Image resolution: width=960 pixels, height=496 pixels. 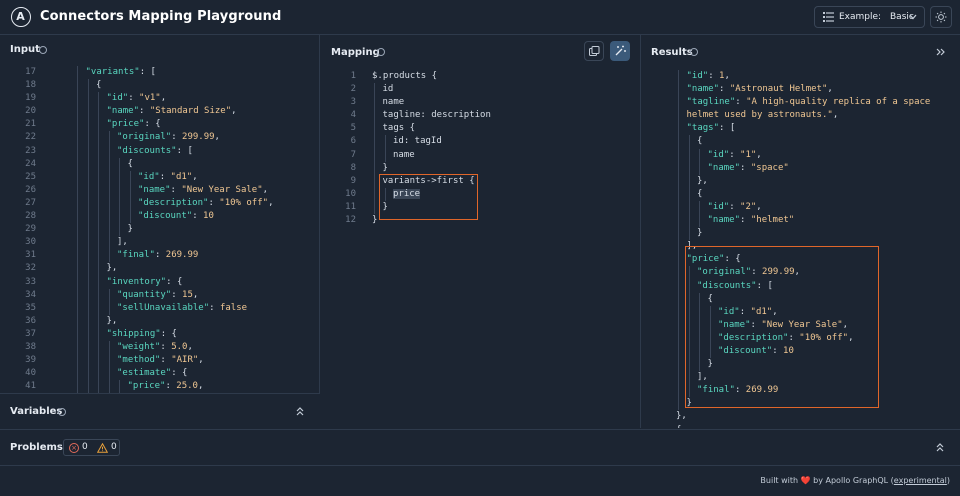 I want to click on code-token: tags {, so click(x=399, y=128).